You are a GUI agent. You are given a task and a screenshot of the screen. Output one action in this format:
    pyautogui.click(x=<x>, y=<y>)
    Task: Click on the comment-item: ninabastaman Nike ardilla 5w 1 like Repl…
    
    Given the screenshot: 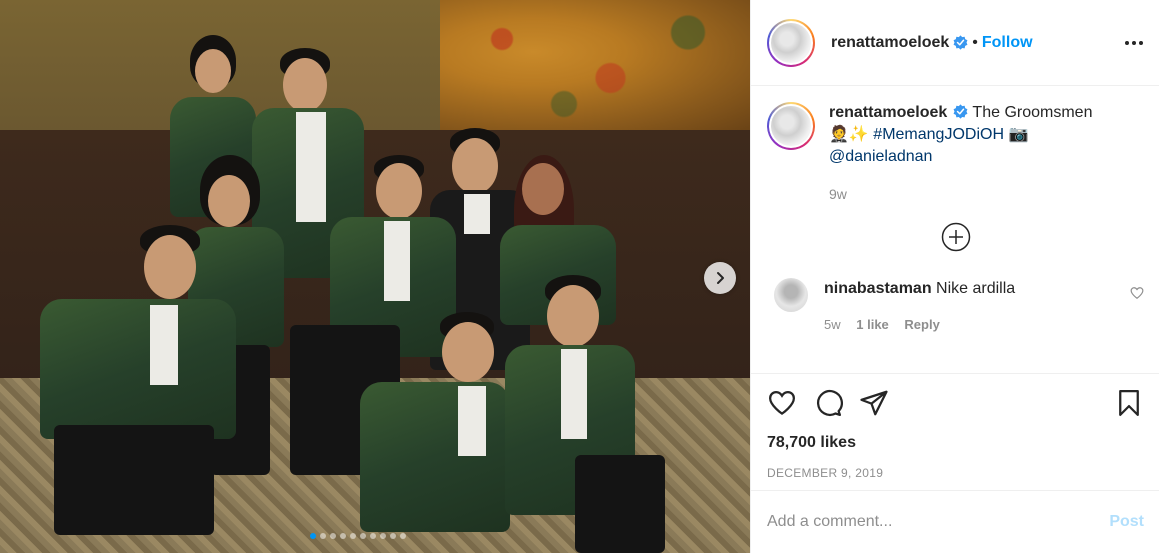 What is the action you would take?
    pyautogui.click(x=955, y=307)
    